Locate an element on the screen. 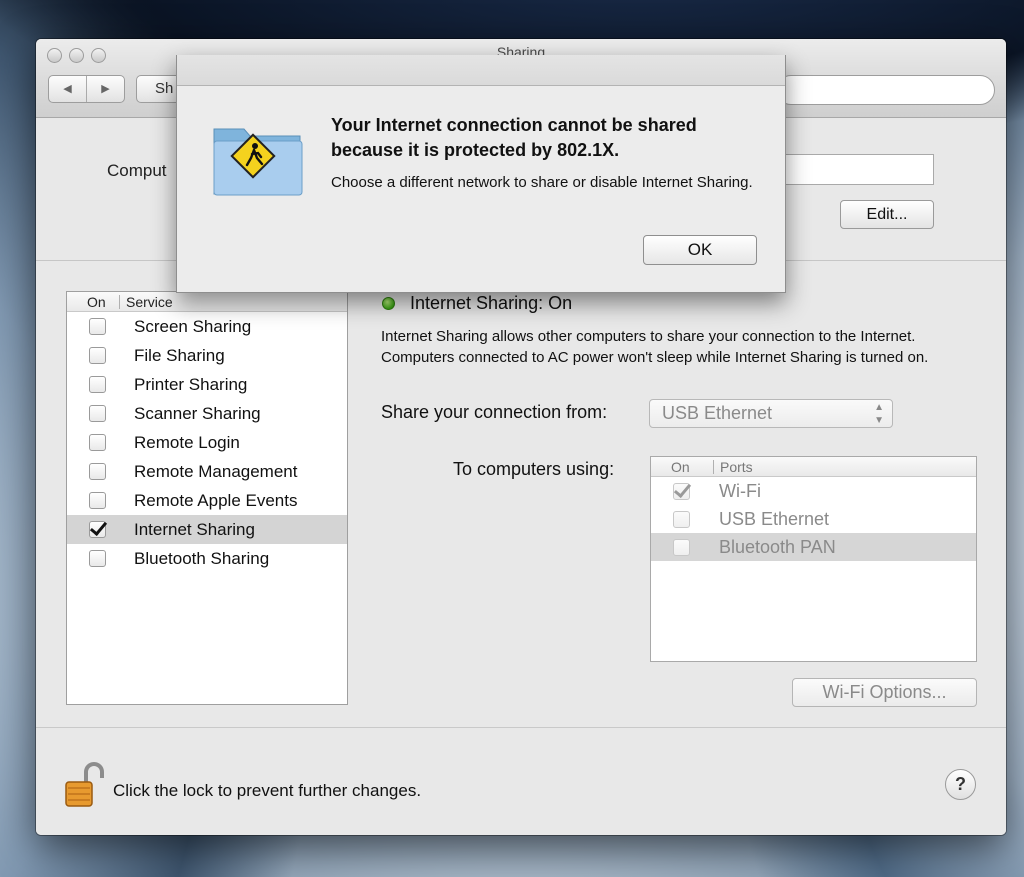 This screenshot has height=877, width=1024. service-row: Printer Sharing is located at coordinates (207, 384).